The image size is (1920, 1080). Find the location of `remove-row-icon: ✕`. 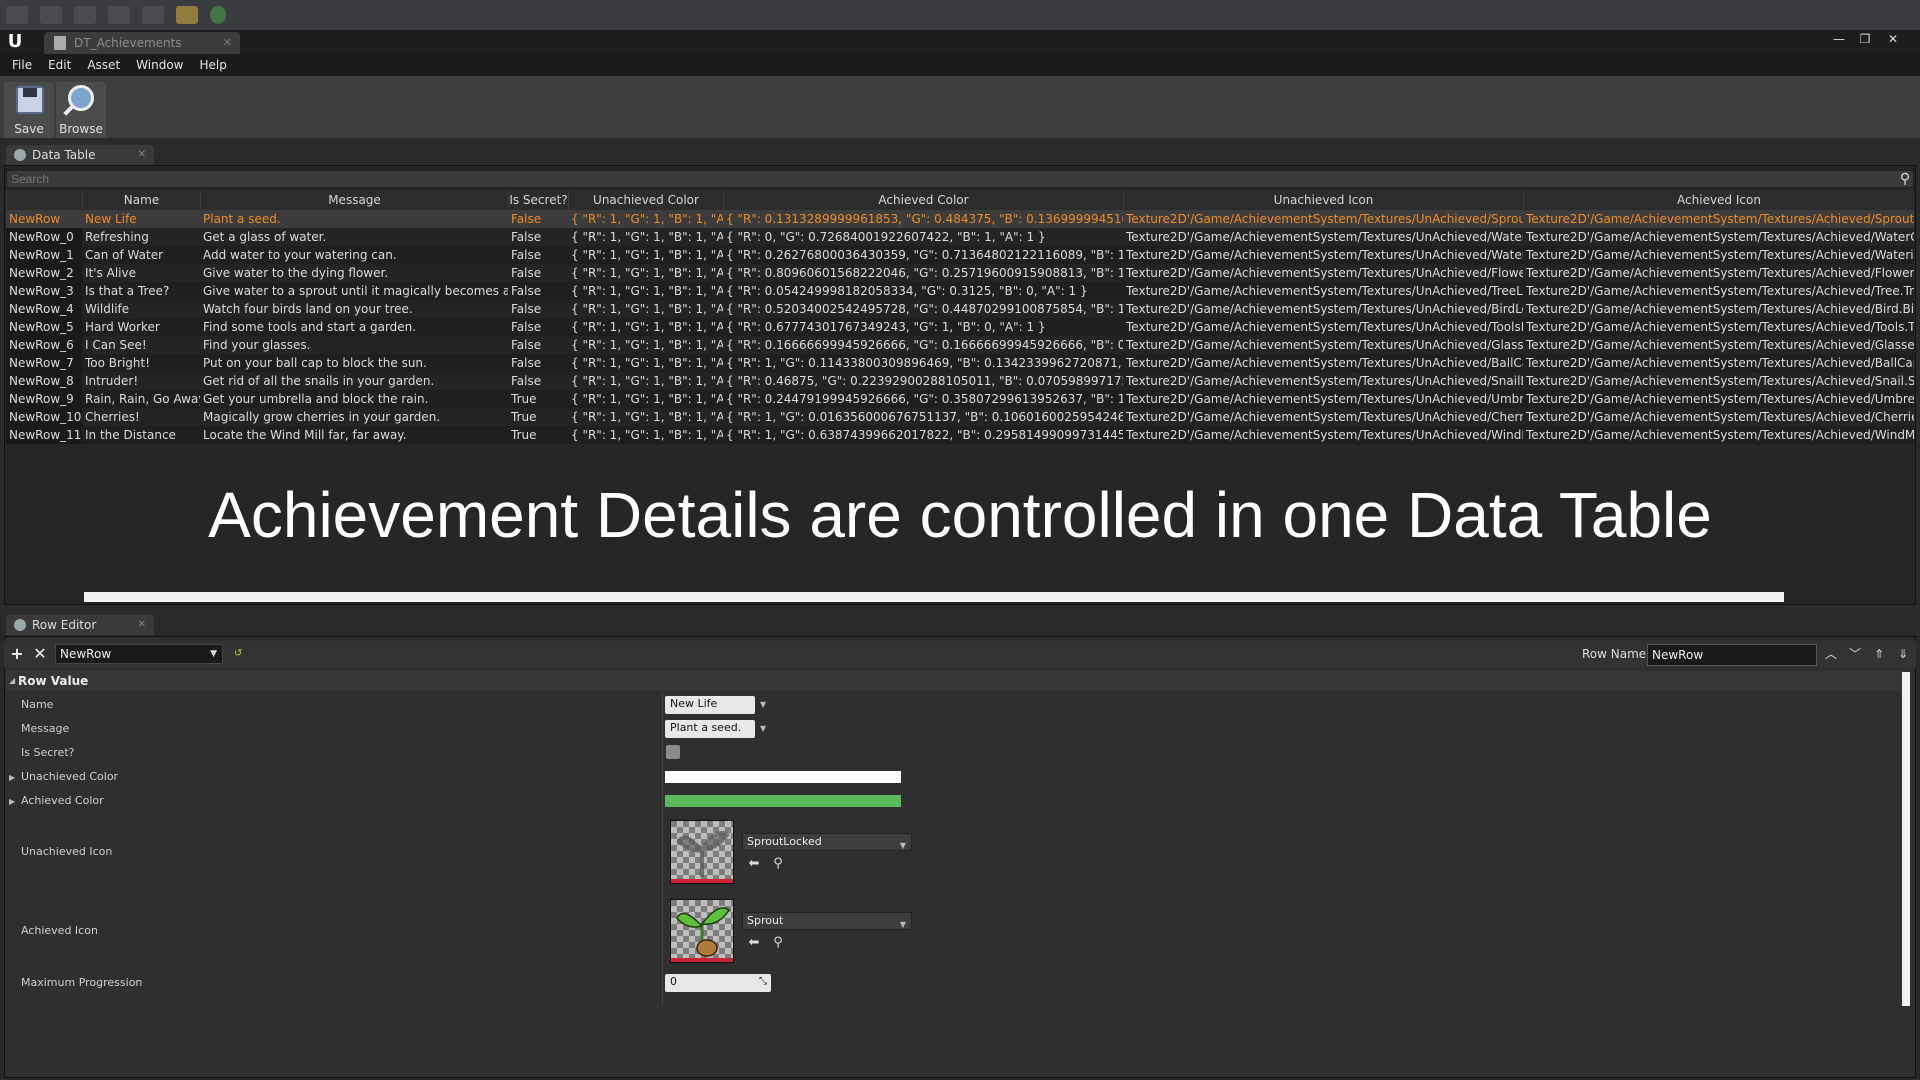

remove-row-icon: ✕ is located at coordinates (40, 654).